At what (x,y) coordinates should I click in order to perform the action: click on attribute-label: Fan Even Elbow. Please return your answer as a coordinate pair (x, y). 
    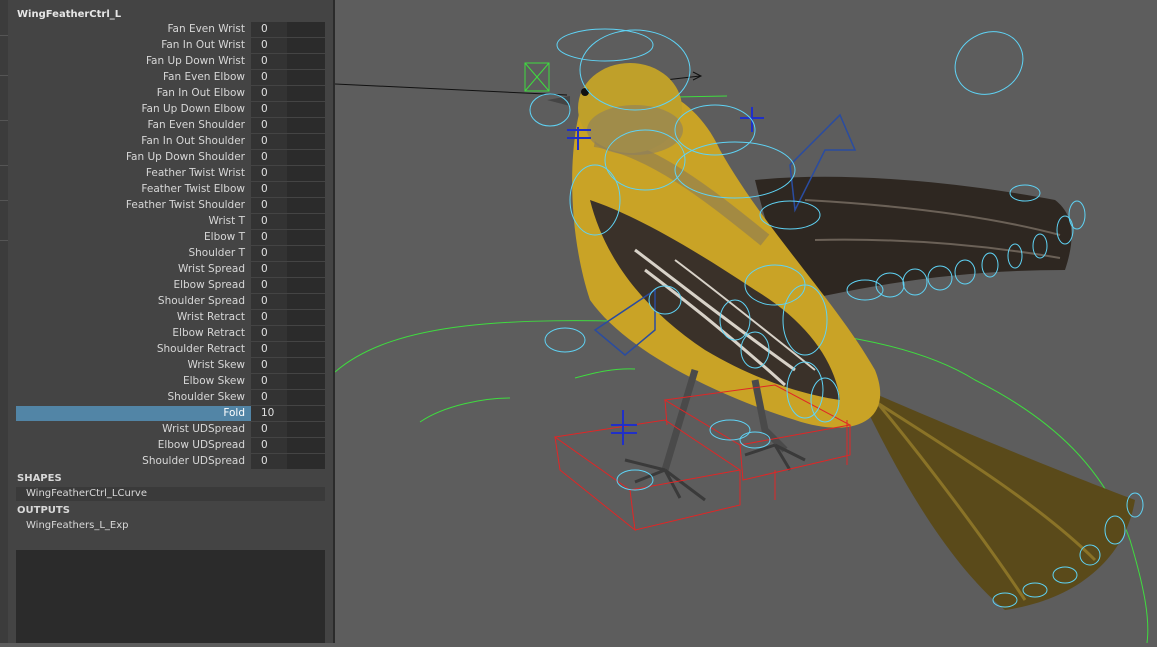
    Looking at the image, I should click on (204, 77).